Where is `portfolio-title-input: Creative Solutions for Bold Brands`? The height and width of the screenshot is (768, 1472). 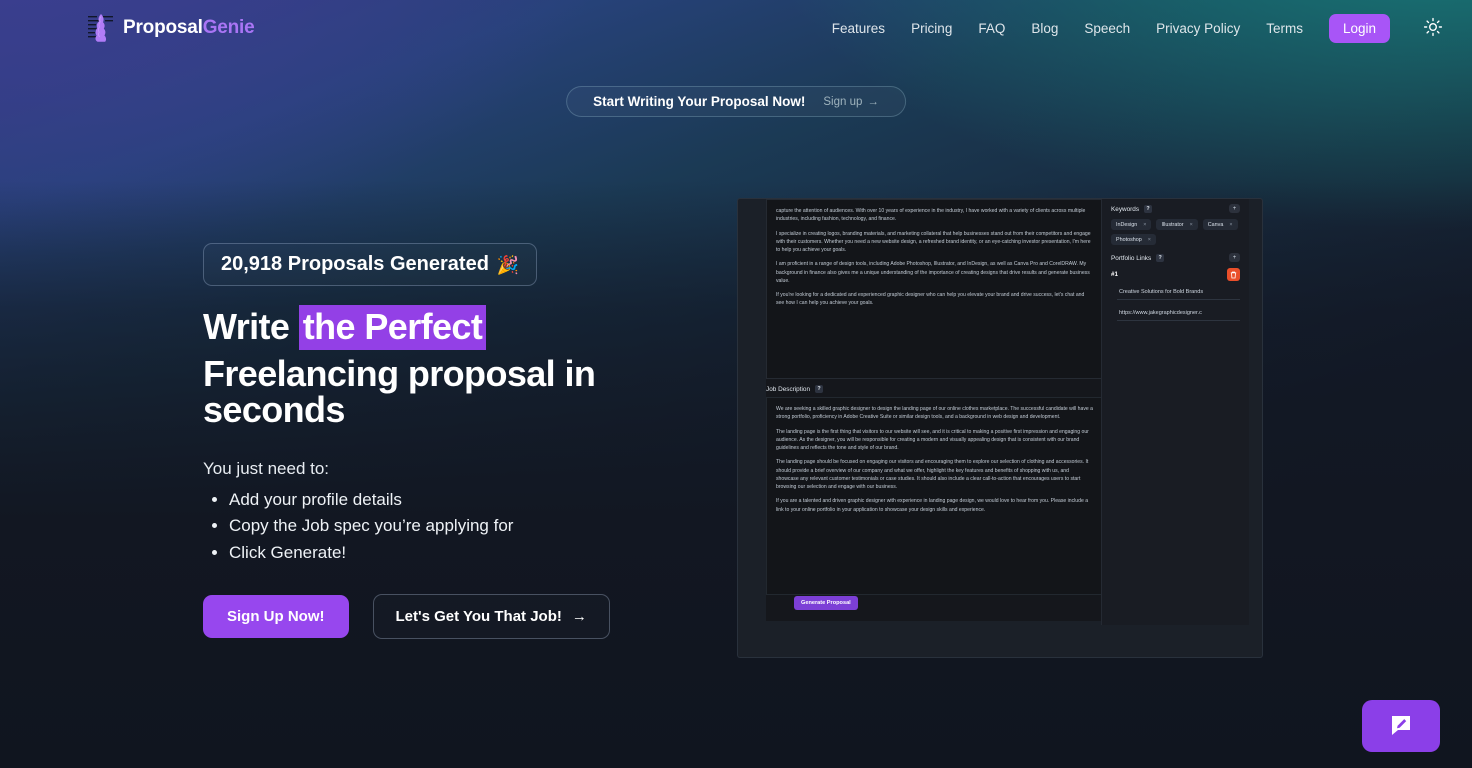
portfolio-title-input: Creative Solutions for Bold Brands is located at coordinates (1178, 293).